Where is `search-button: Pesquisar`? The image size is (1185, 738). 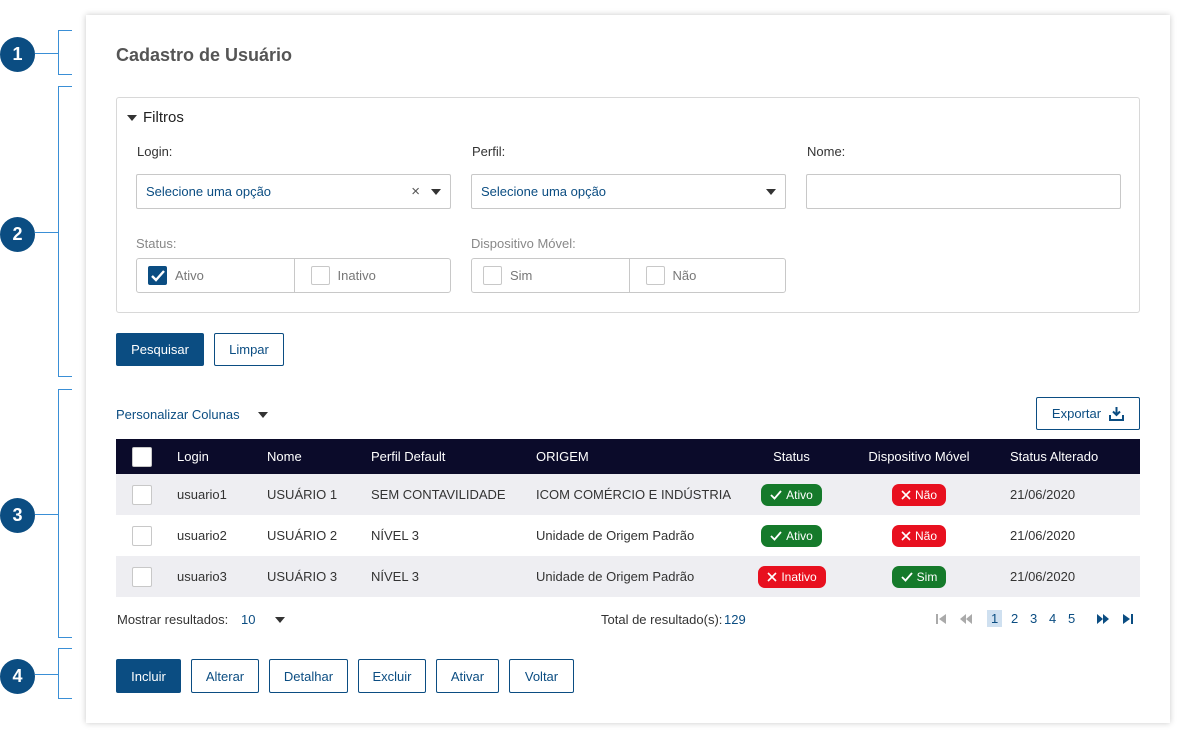 search-button: Pesquisar is located at coordinates (160, 349).